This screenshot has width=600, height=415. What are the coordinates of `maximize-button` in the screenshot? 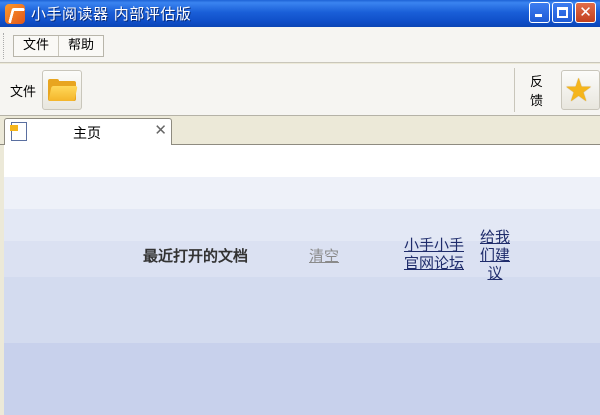 It's located at (562, 12).